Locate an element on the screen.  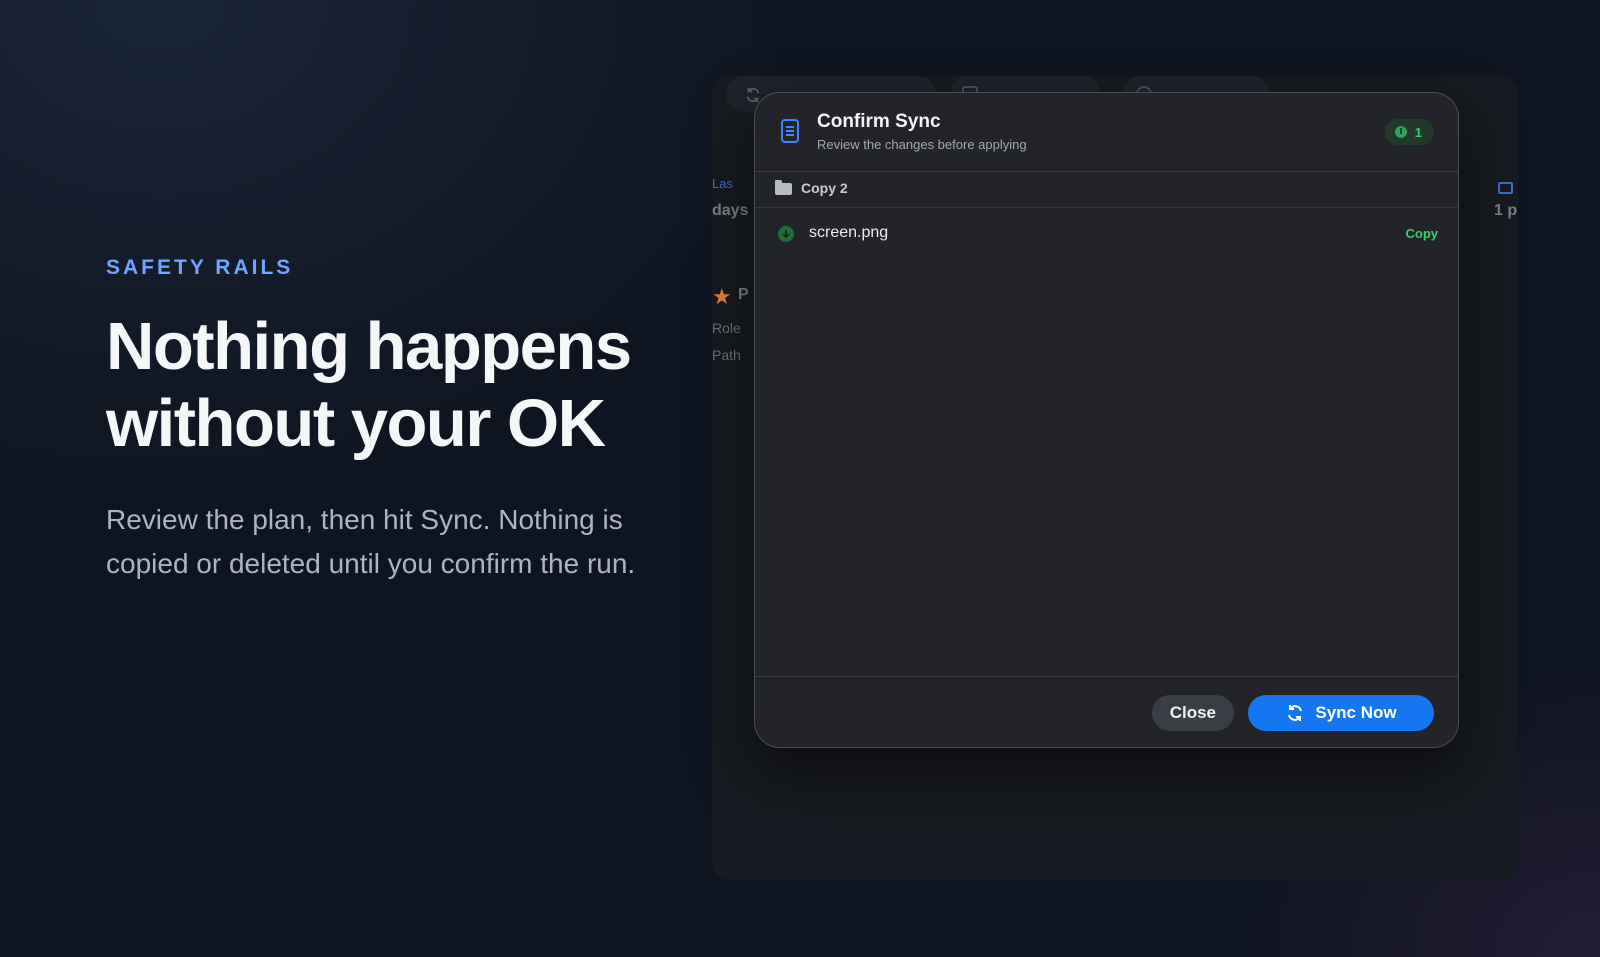
list-item: screen.png Copy is located at coordinates (1106, 235).